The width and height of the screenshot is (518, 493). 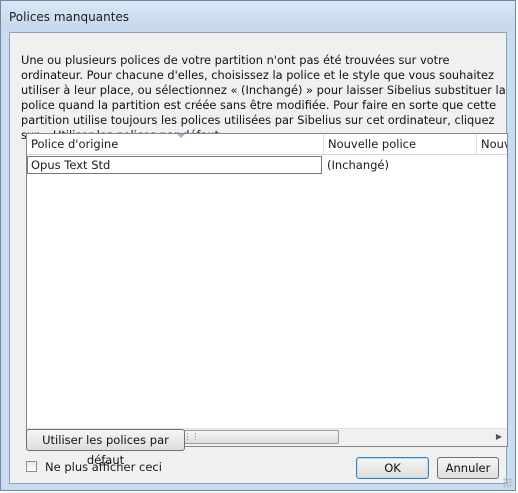 I want to click on column-label: Nouve, so click(x=494, y=144).